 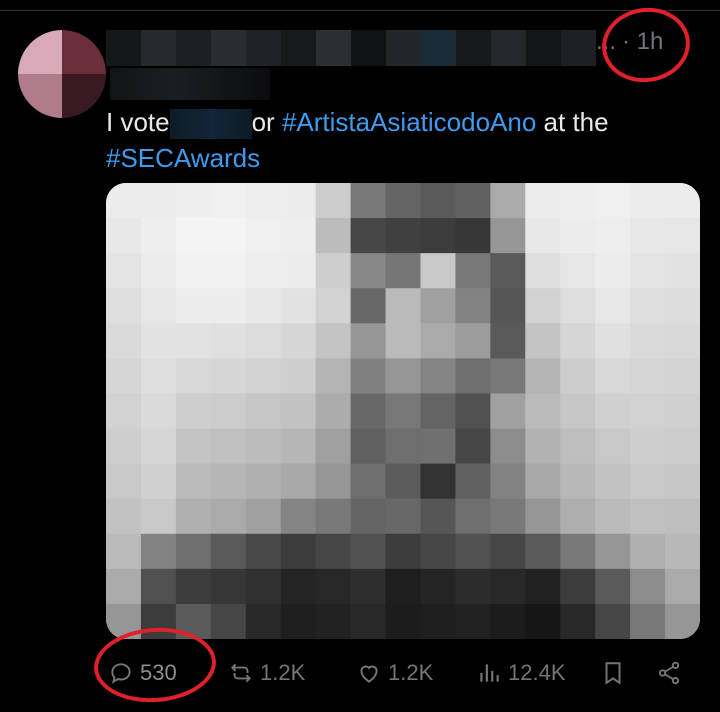 What do you see at coordinates (62, 74) in the screenshot?
I see `avatar` at bounding box center [62, 74].